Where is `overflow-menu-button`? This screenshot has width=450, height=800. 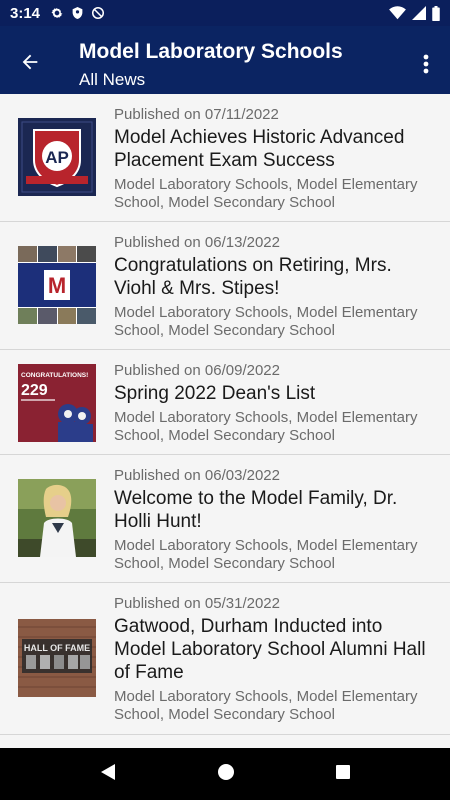 overflow-menu-button is located at coordinates (426, 64).